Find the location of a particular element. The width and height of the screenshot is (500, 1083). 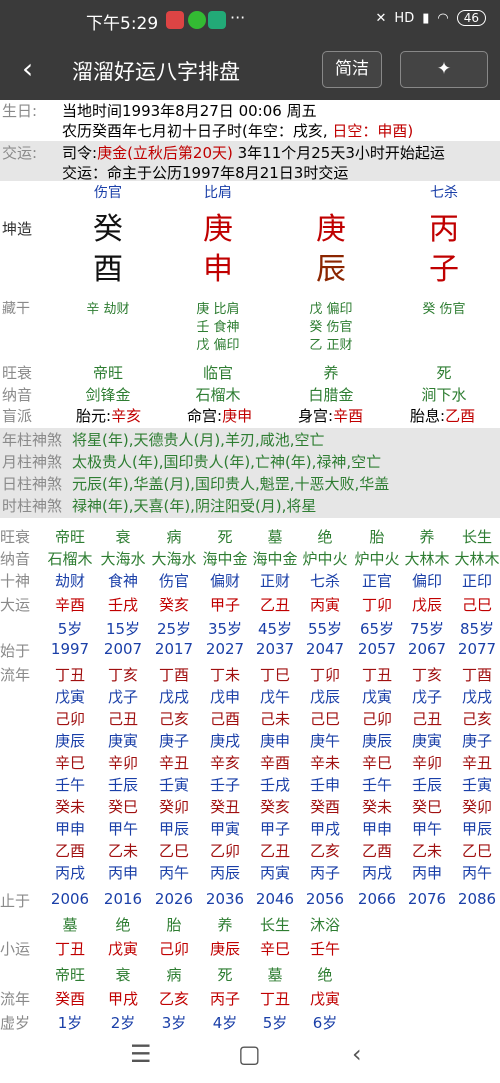

dayun-age: 25岁 is located at coordinates (174, 629).